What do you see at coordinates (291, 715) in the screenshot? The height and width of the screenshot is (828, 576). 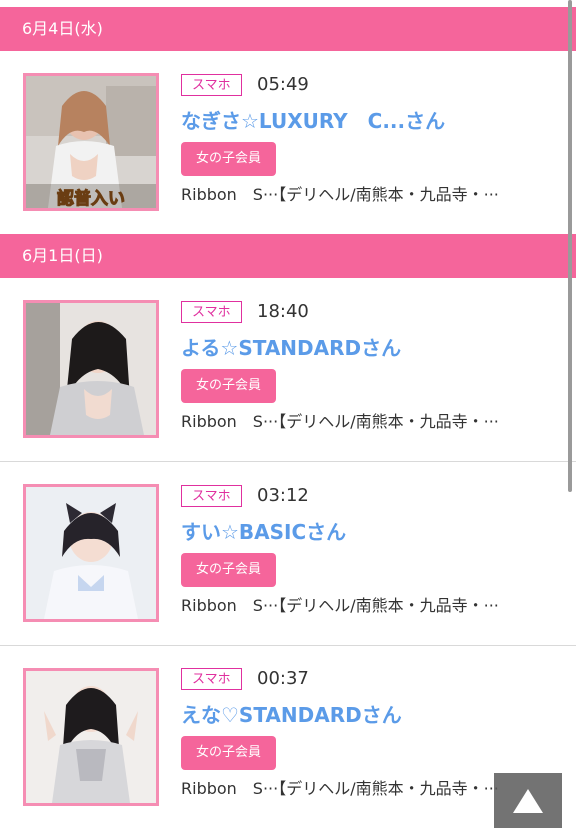 I see `girl-name-link: えな♡STANDARDさん` at bounding box center [291, 715].